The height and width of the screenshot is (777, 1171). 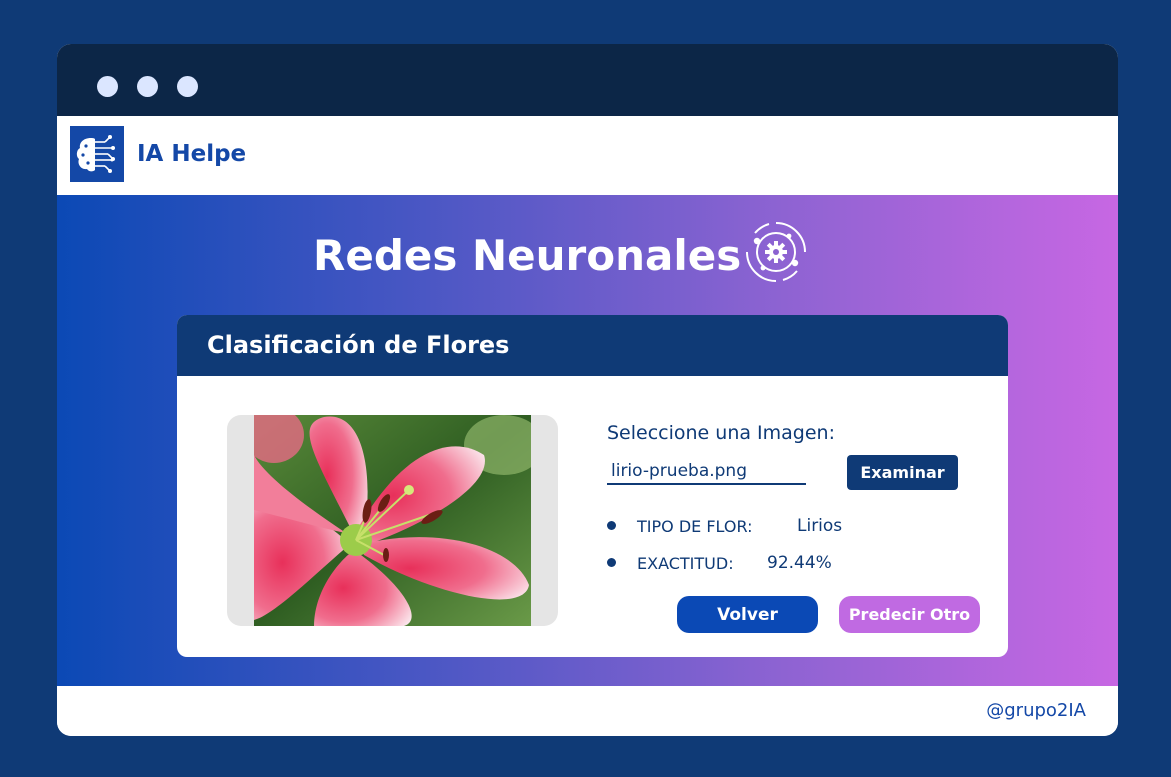 What do you see at coordinates (799, 563) in the screenshot?
I see `result-value: 92.44%` at bounding box center [799, 563].